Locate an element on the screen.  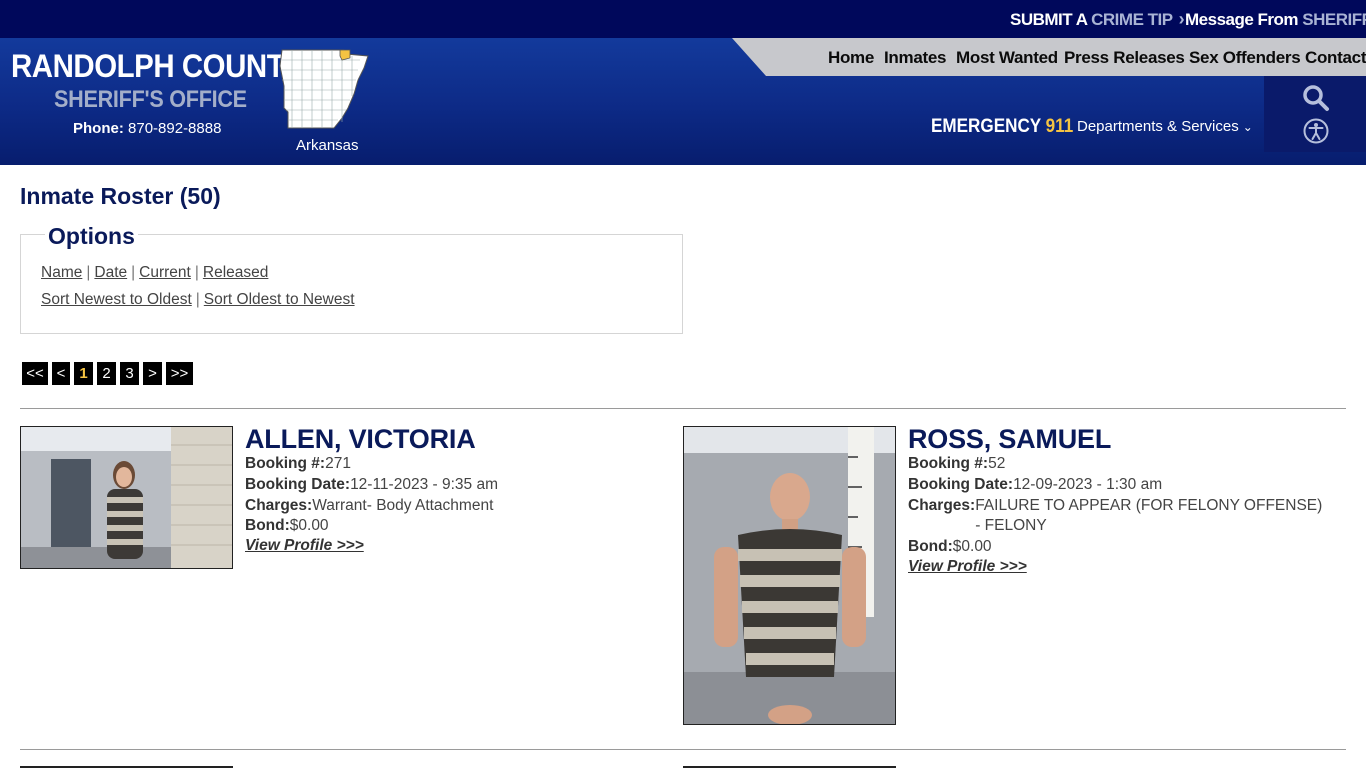
page-1-button: 1 is located at coordinates (83, 373).